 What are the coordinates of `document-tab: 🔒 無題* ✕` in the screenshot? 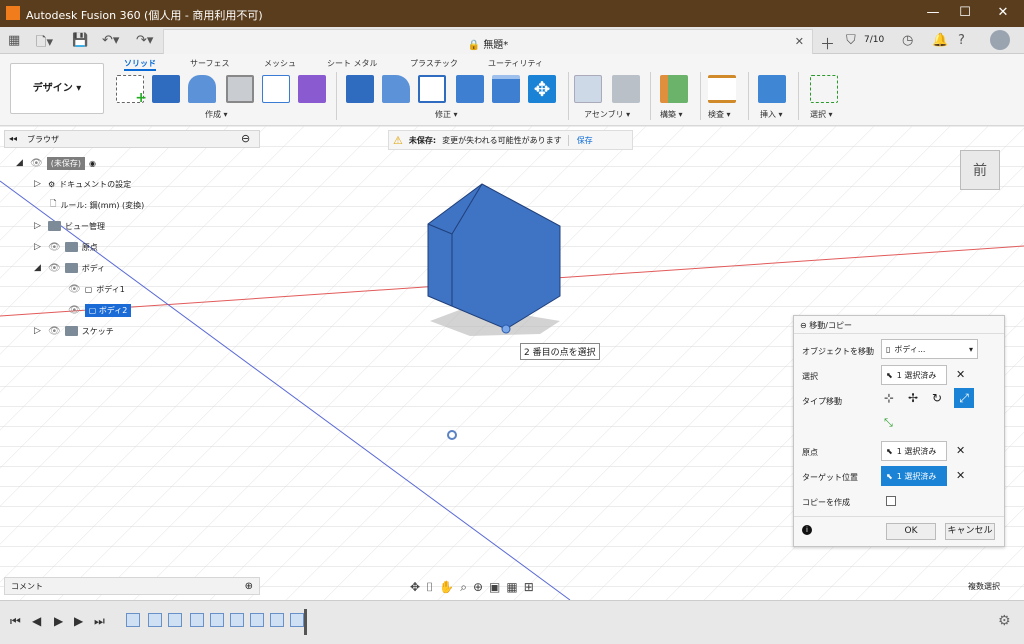 It's located at (488, 41).